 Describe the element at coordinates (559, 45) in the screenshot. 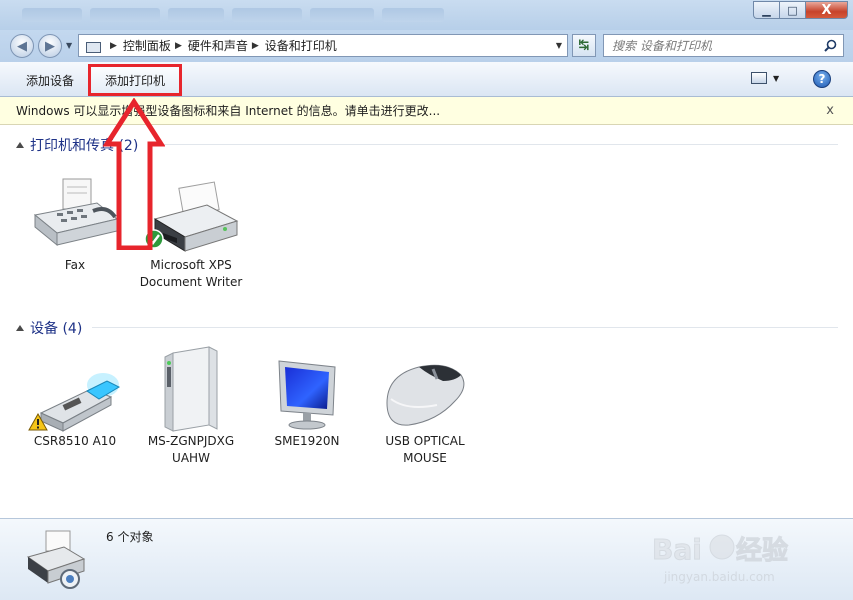

I see `address-dropdown-icon: ▼` at that location.